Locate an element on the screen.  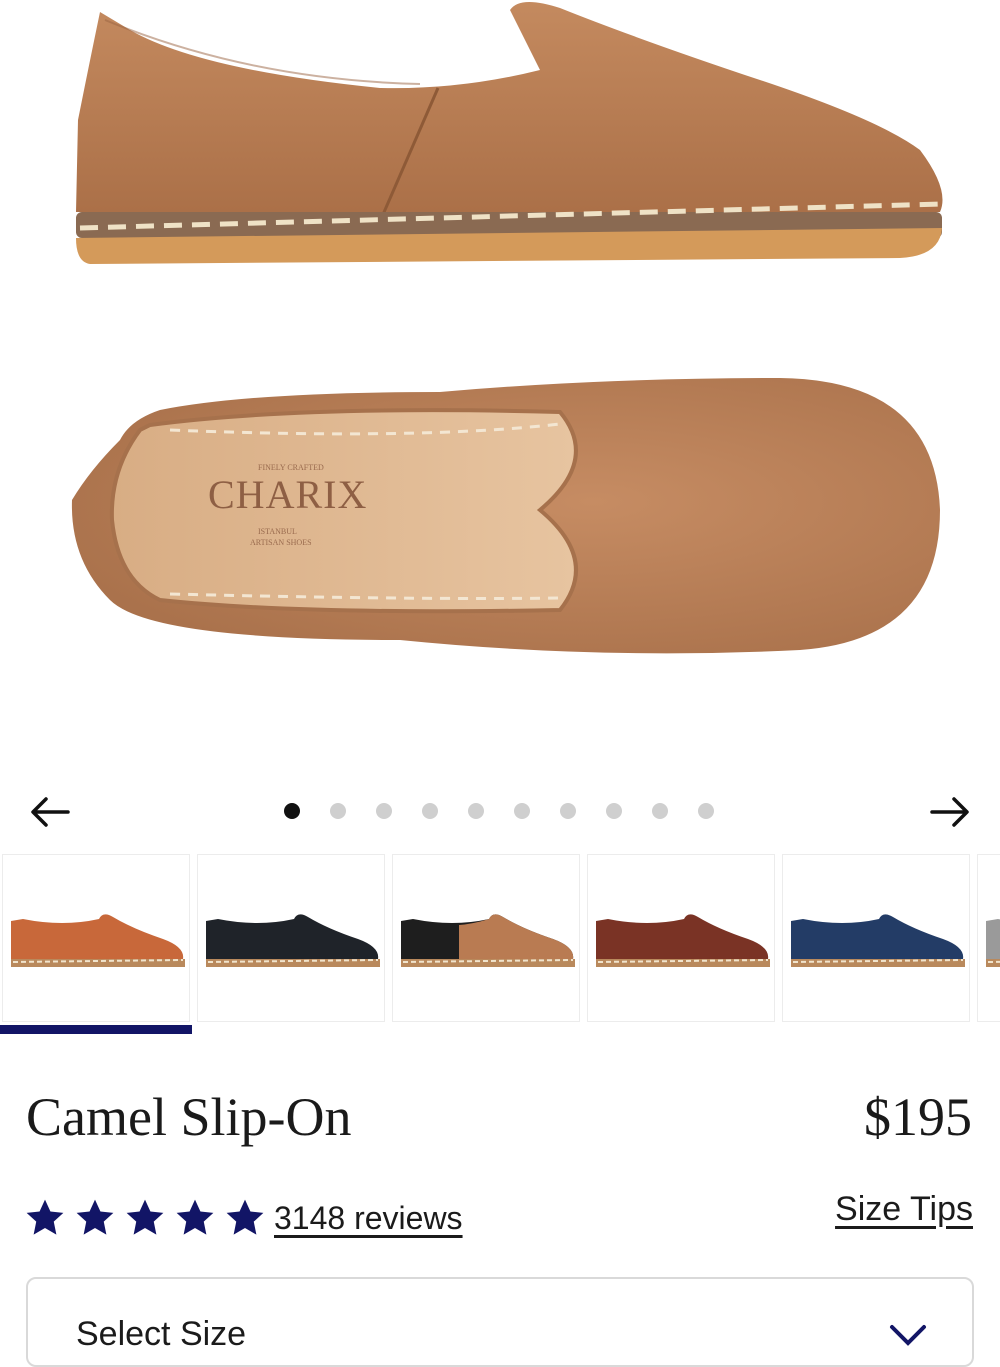
next-image-button is located at coordinates (950, 812).